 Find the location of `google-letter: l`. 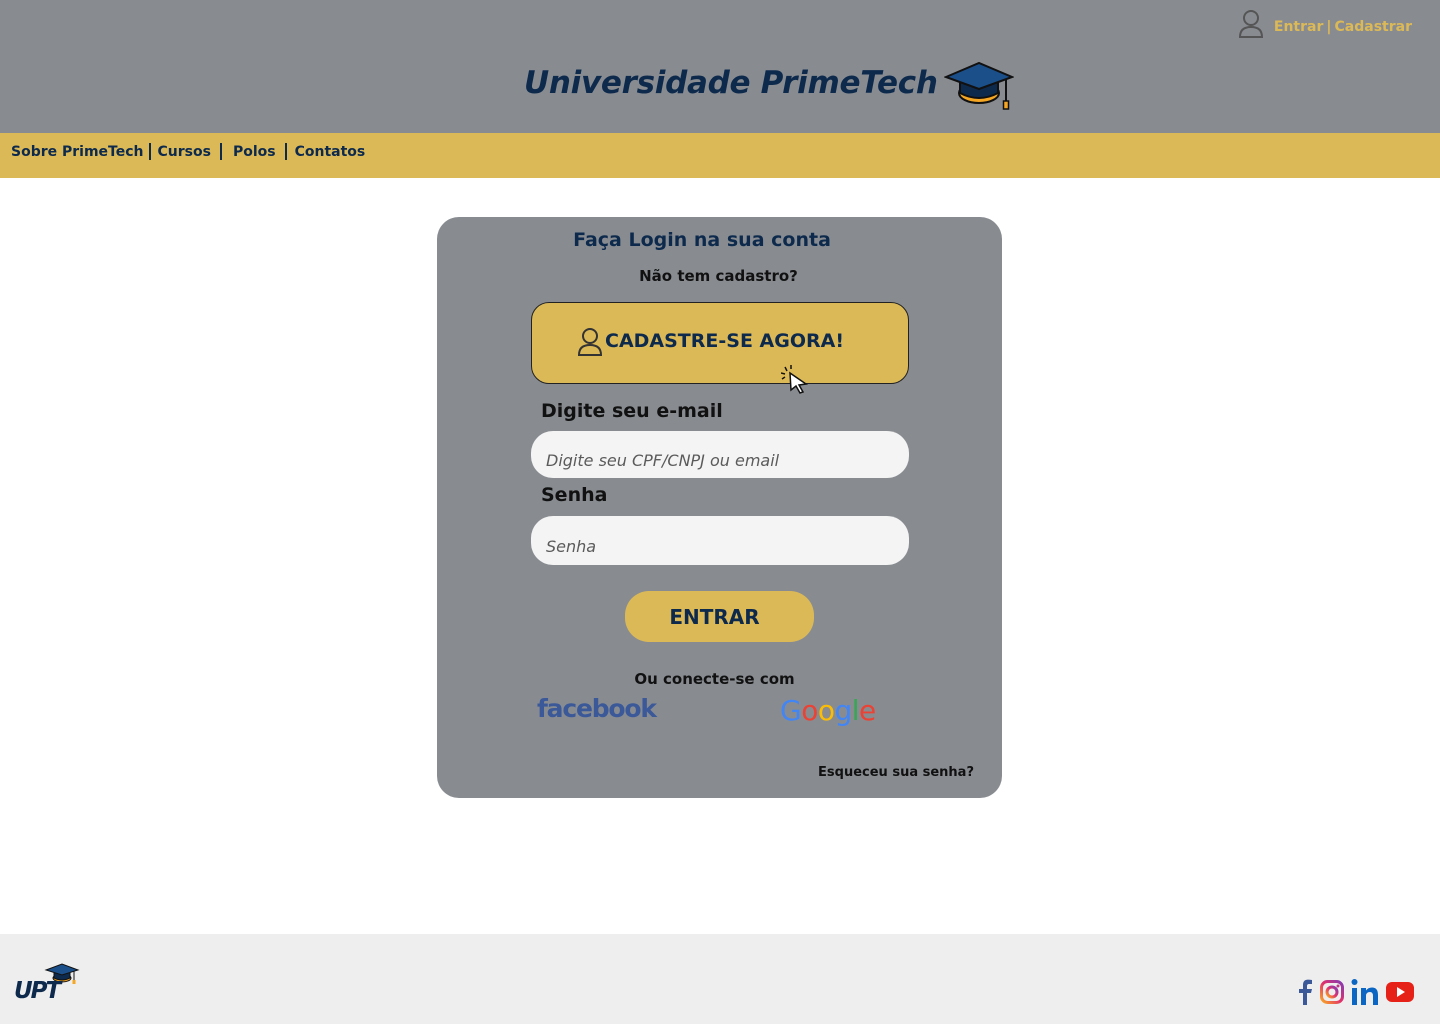

google-letter: l is located at coordinates (855, 710).